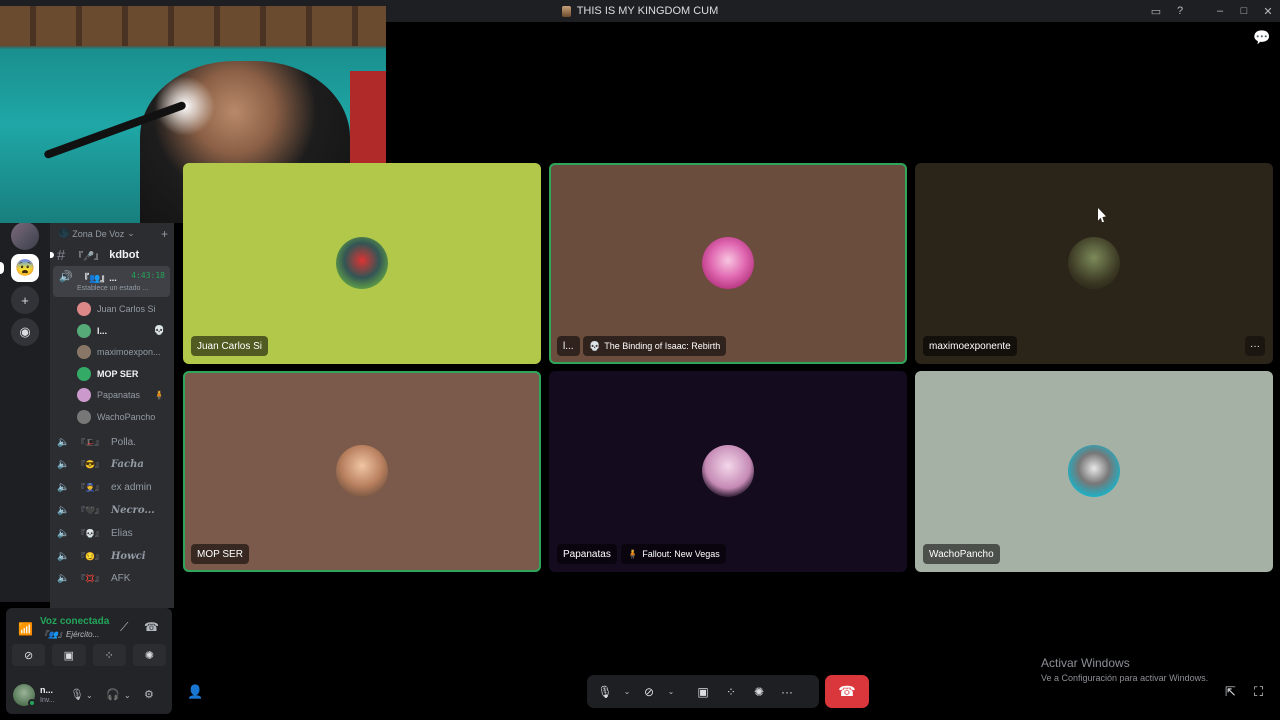  What do you see at coordinates (126, 309) in the screenshot?
I see `member-name: Juan Carlos Si` at bounding box center [126, 309].